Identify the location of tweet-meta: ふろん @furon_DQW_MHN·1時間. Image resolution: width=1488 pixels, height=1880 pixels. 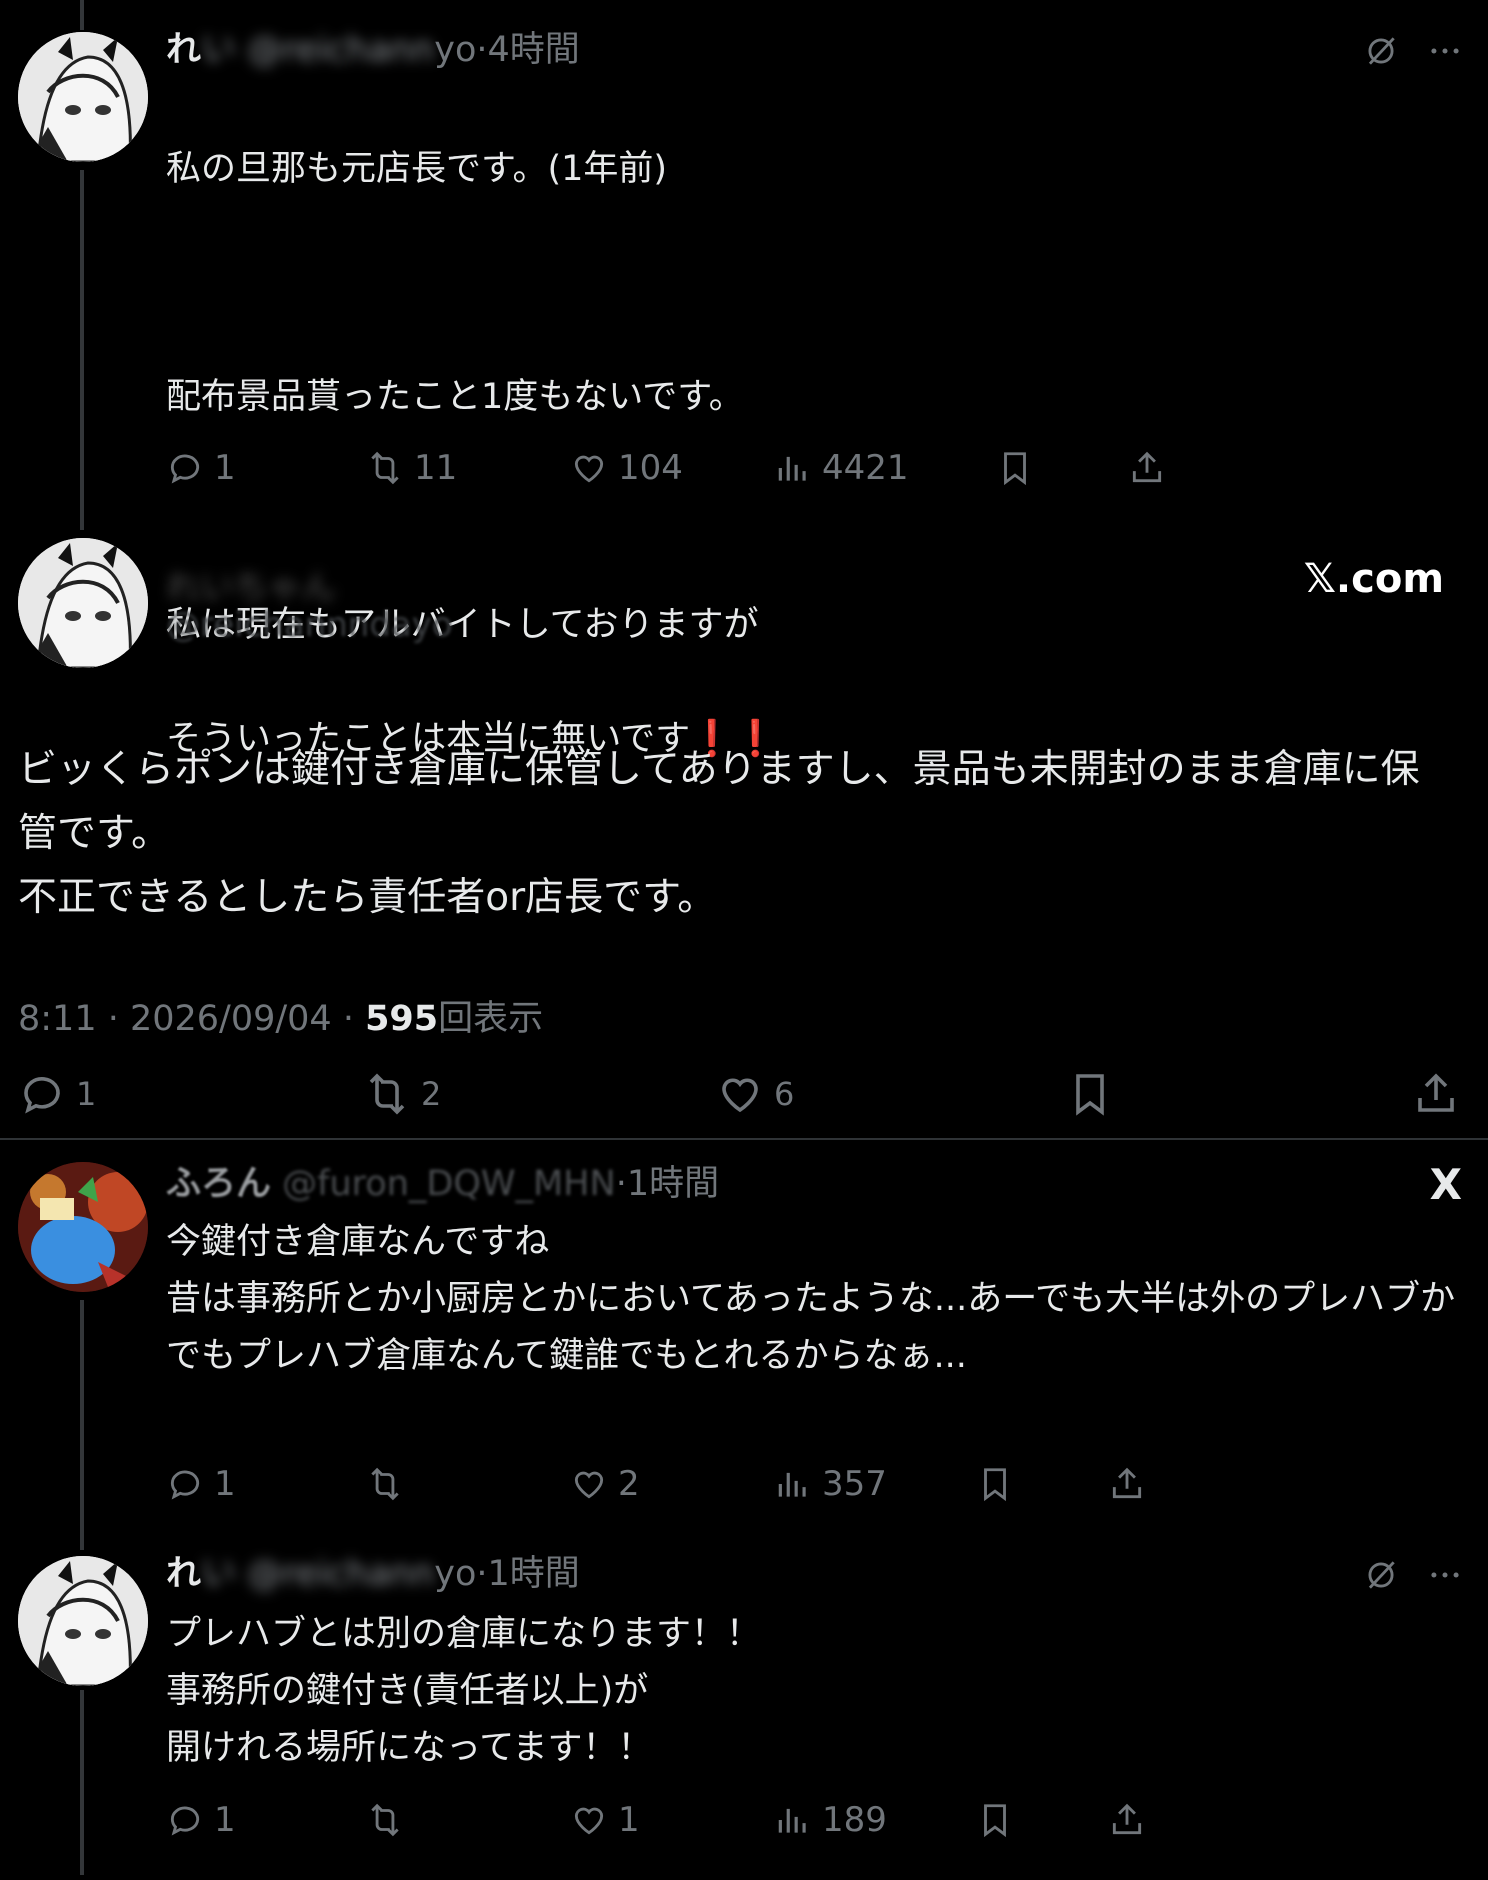
(442, 1184).